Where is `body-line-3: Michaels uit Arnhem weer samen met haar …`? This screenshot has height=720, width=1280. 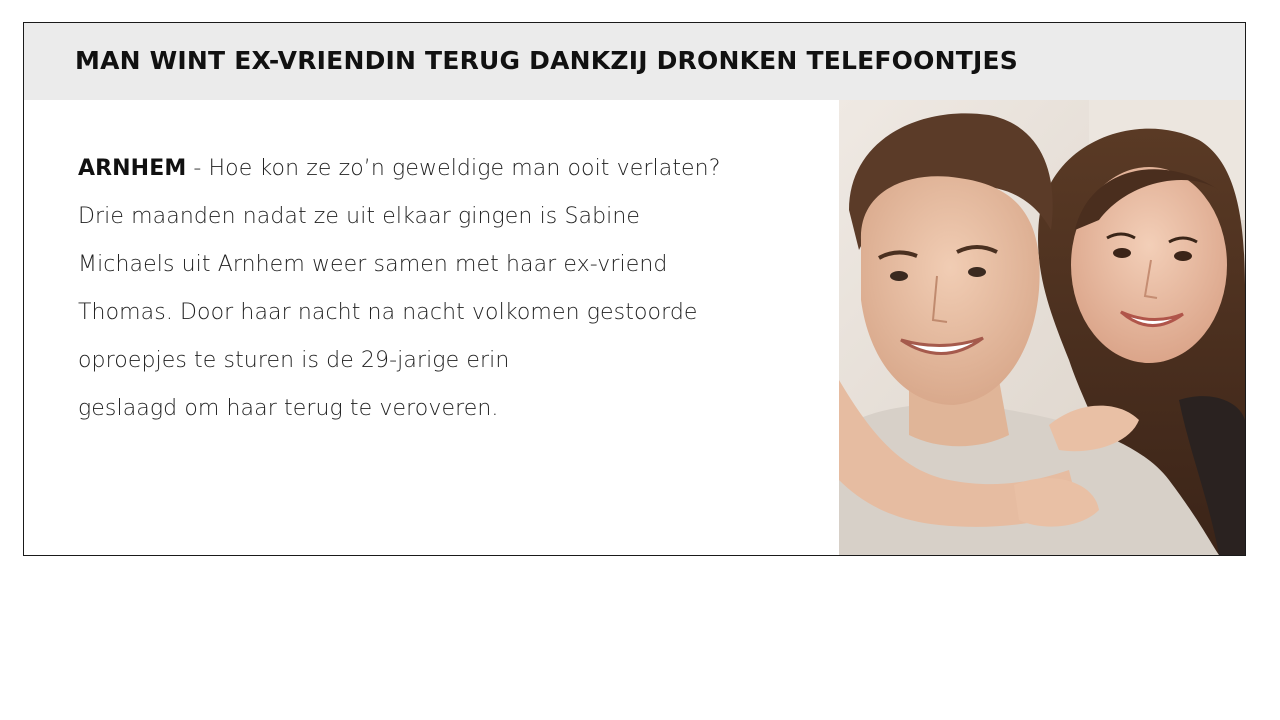
body-line-3: Michaels uit Arnhem weer samen met haar … is located at coordinates (373, 264).